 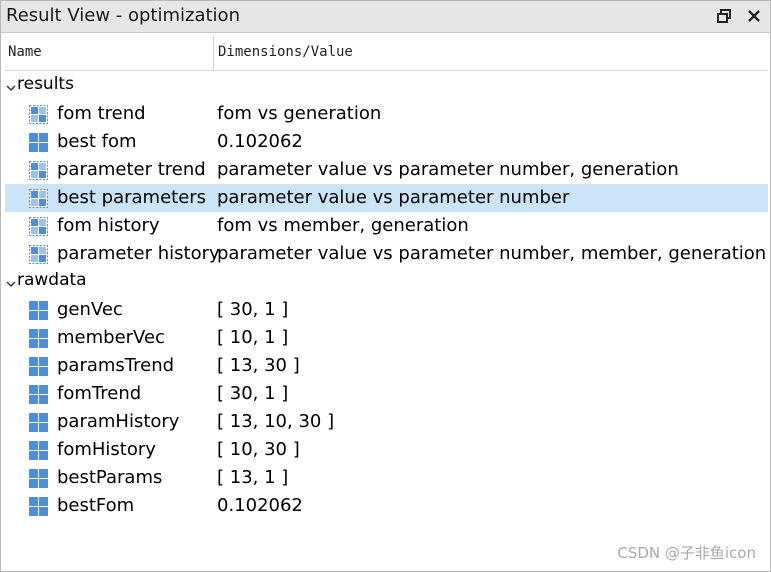 What do you see at coordinates (724, 16) in the screenshot?
I see `restore-window-icon` at bounding box center [724, 16].